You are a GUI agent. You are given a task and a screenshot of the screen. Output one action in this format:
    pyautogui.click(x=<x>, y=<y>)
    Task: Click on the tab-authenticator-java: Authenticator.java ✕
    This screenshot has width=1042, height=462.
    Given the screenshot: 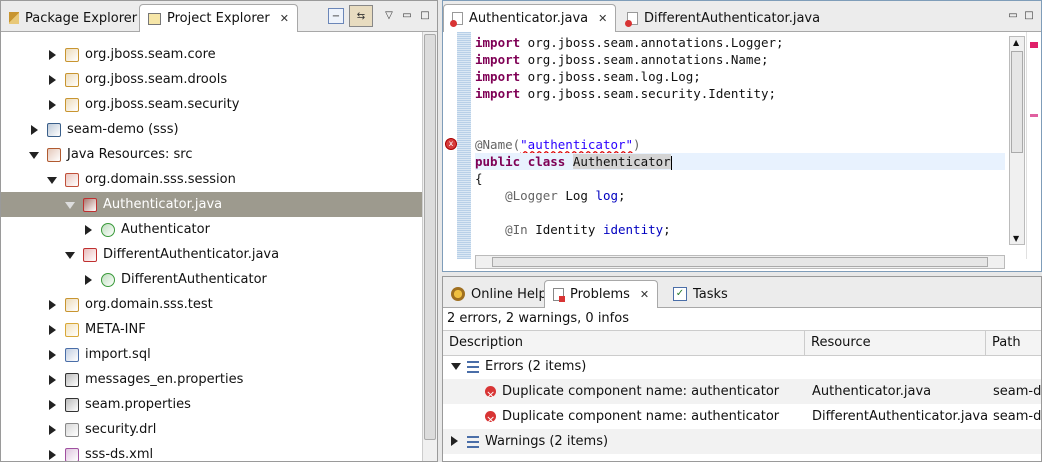 What is the action you would take?
    pyautogui.click(x=530, y=18)
    